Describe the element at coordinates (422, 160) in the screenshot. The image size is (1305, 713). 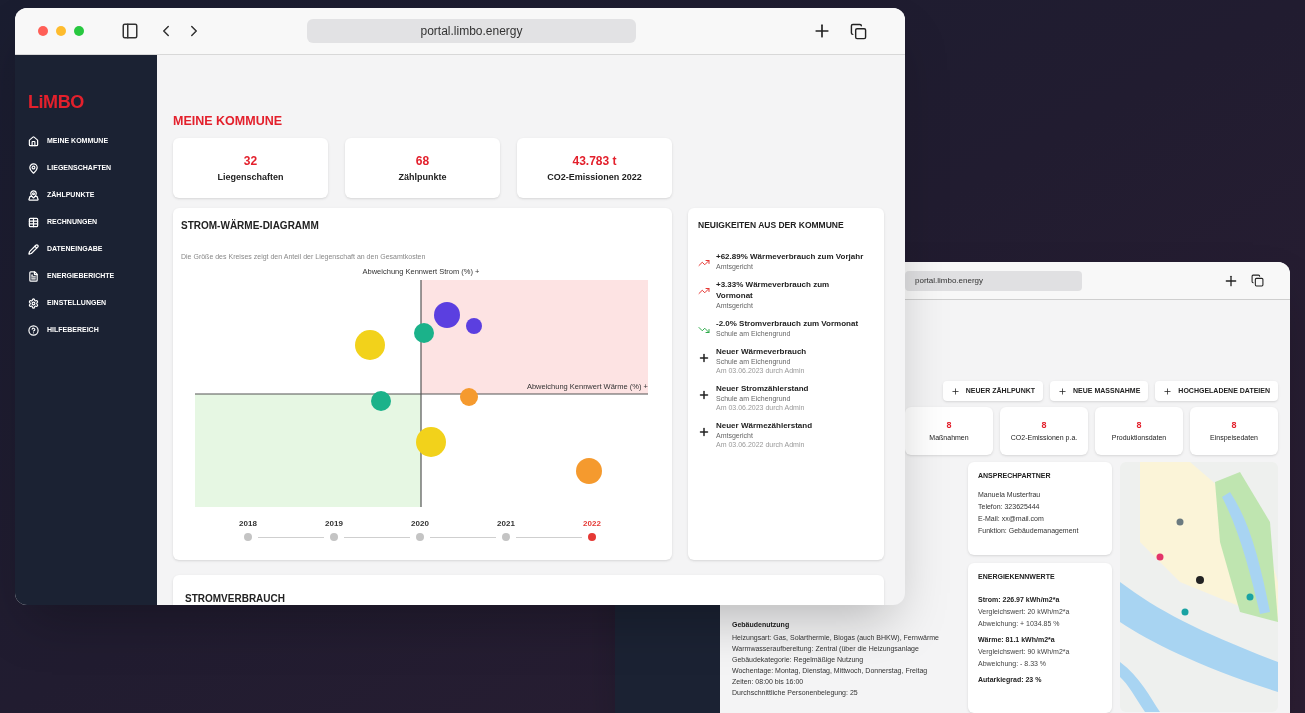
I see `stat-value: 68` at that location.